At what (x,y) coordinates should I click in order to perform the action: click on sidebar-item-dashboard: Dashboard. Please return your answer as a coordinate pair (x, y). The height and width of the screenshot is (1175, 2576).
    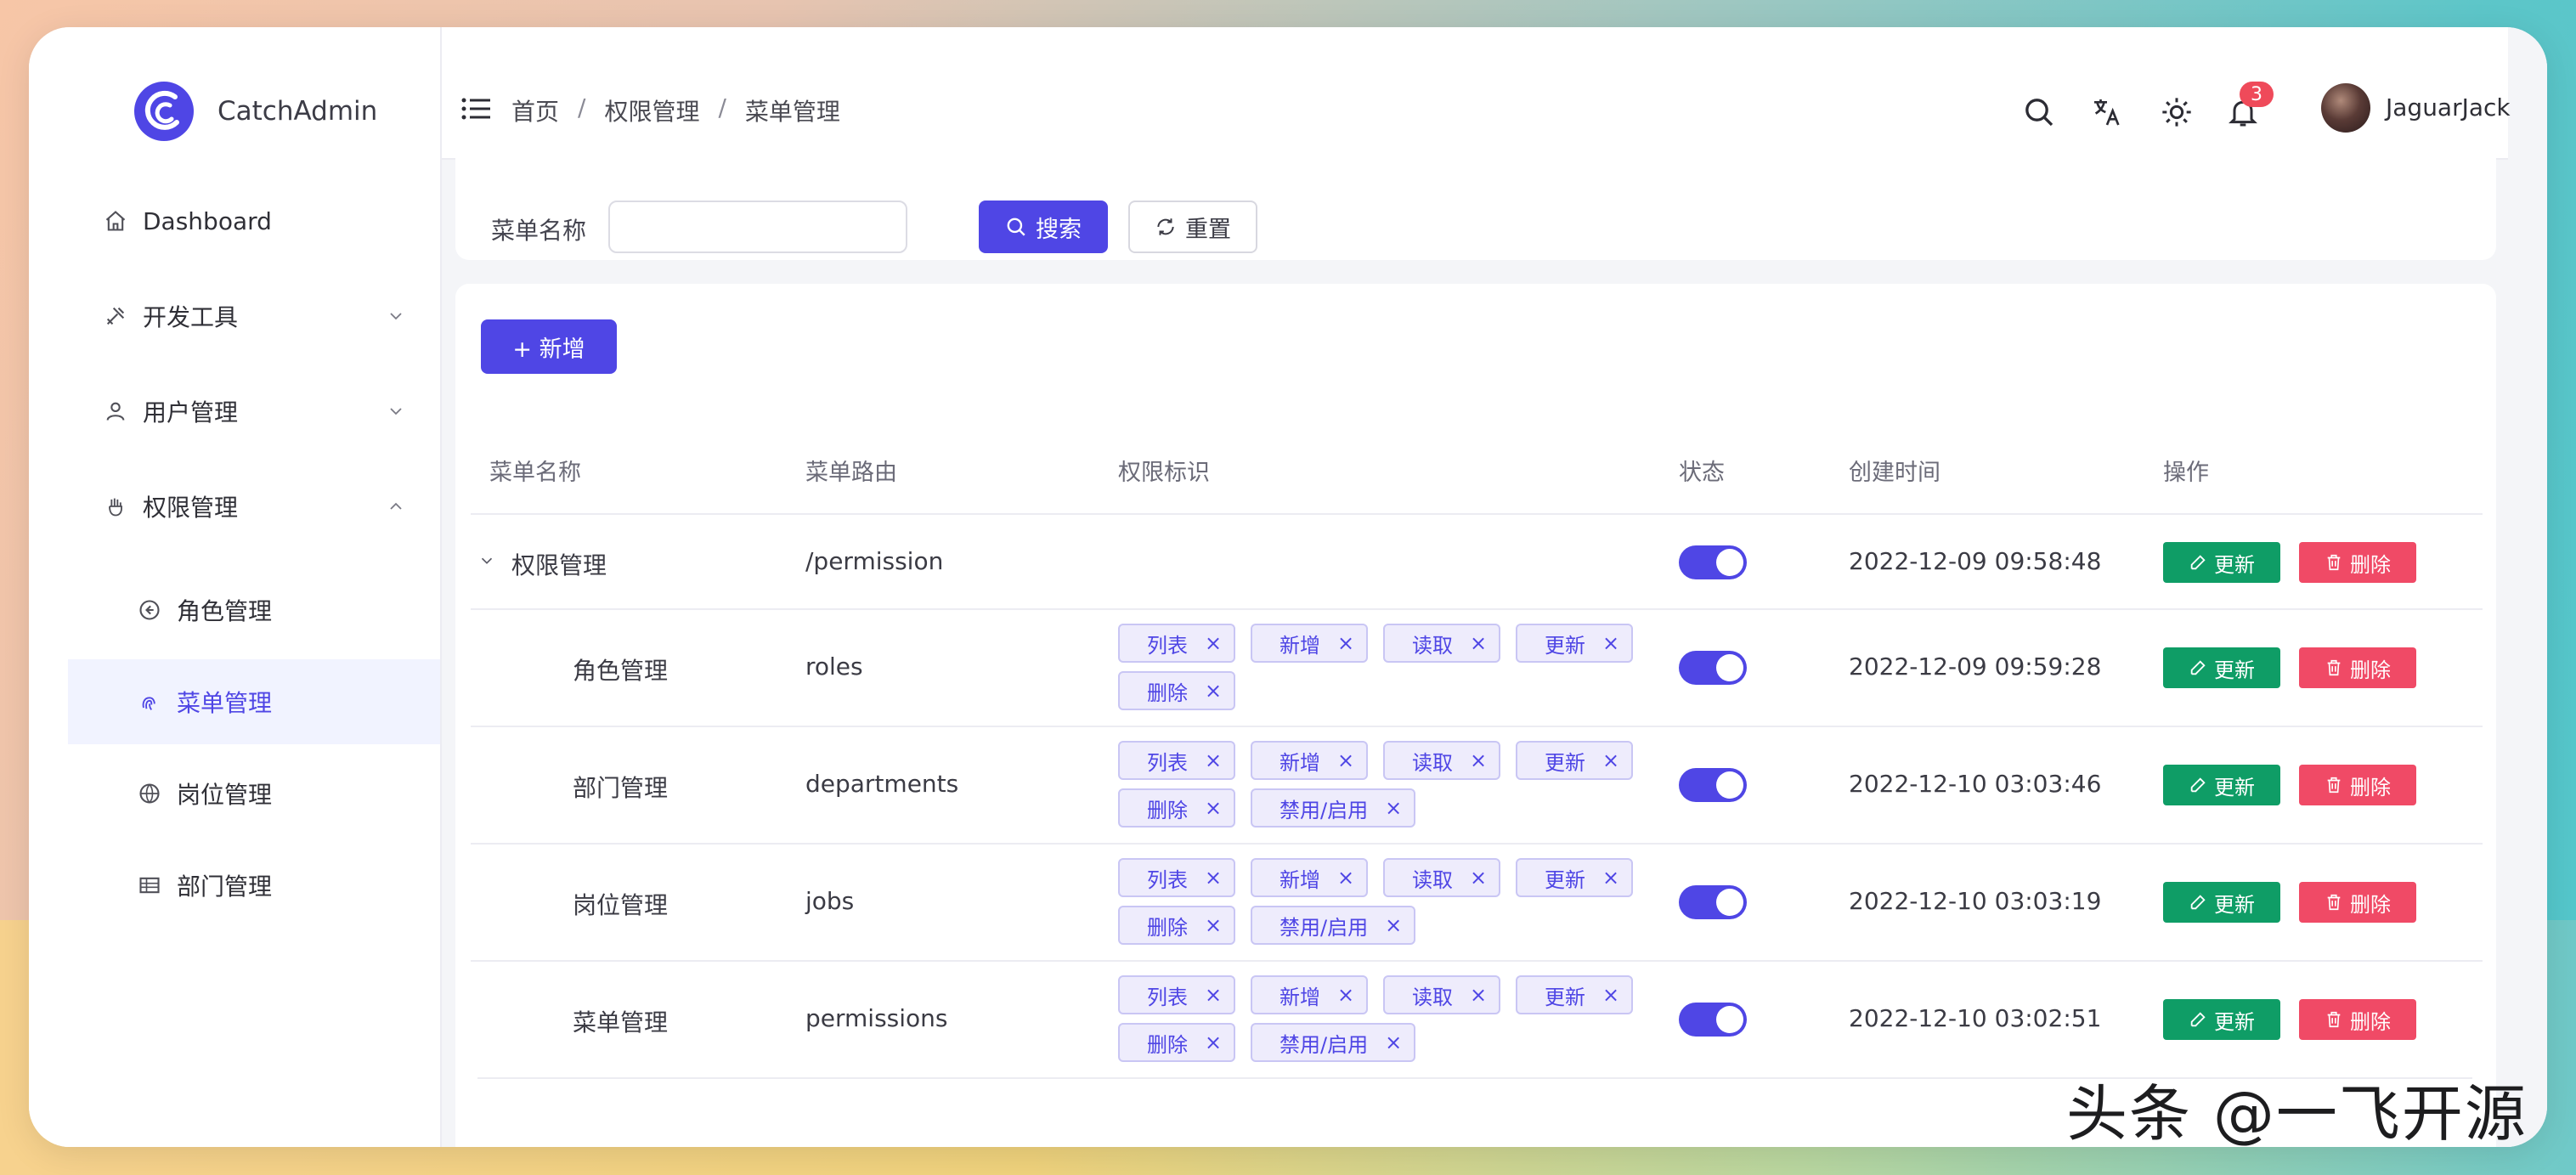
    Looking at the image, I should click on (234, 220).